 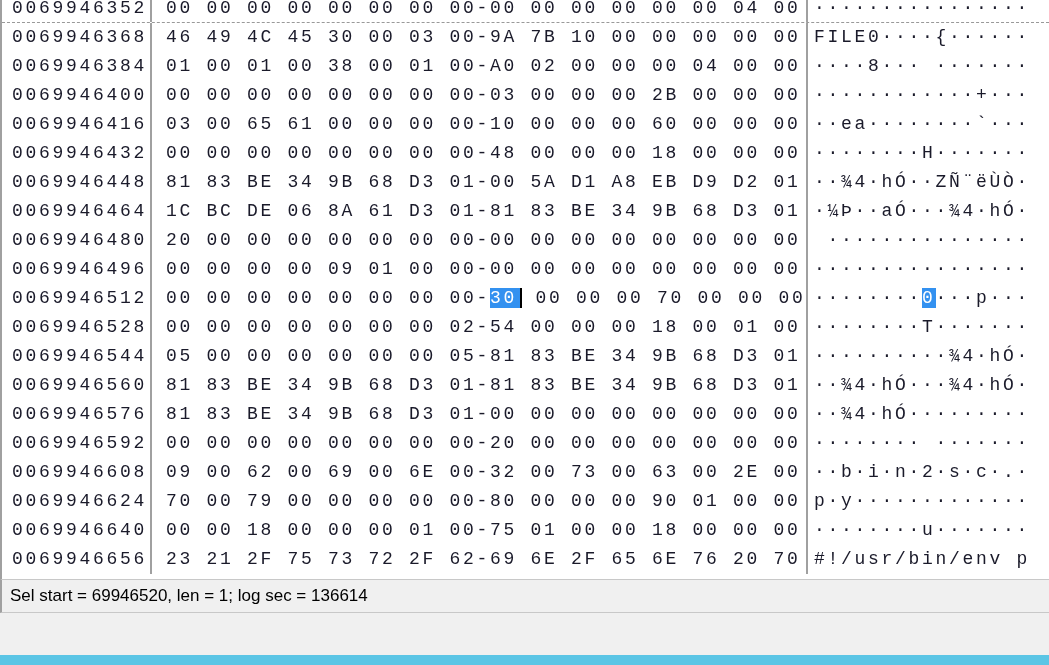 What do you see at coordinates (922, 472) in the screenshot?
I see `ascii-text: ··b·i·n·2·s·c·.·` at bounding box center [922, 472].